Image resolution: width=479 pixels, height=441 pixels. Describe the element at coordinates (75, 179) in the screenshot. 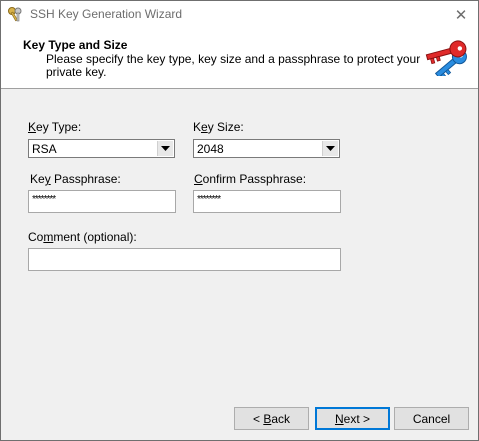

I see `key-passphrase-label: Key Passphrase:` at that location.